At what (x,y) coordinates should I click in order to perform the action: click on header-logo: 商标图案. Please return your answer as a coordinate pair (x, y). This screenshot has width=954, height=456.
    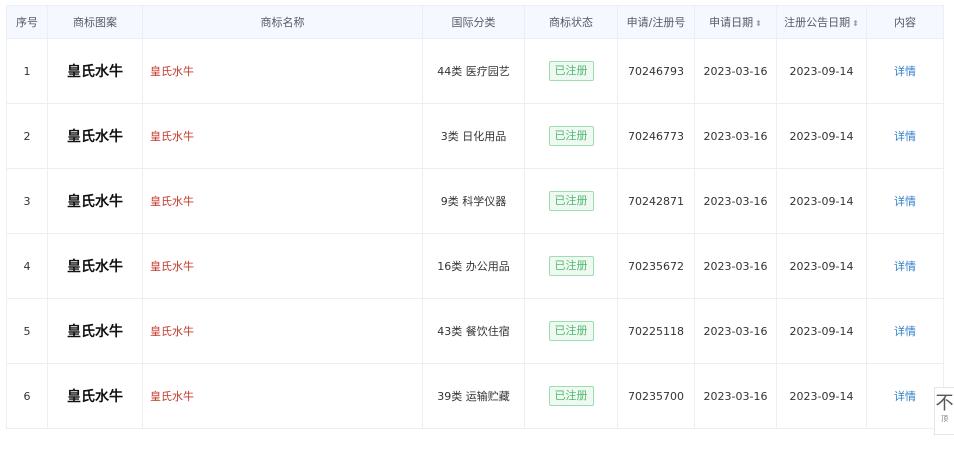
    Looking at the image, I should click on (95, 22).